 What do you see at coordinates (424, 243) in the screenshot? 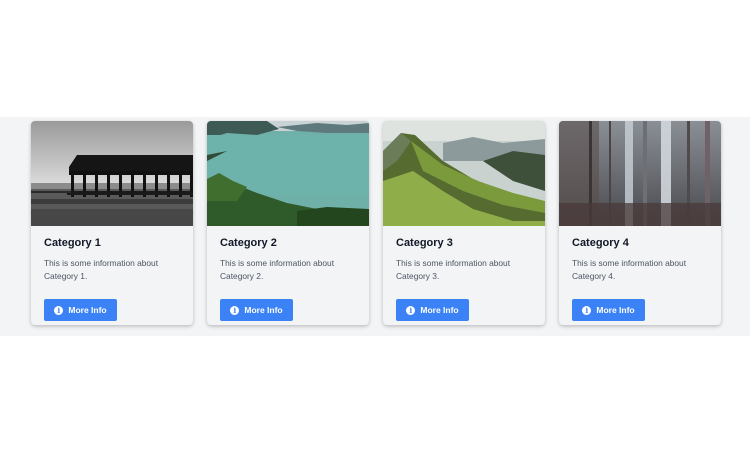
I see `card-title: Category 3` at bounding box center [424, 243].